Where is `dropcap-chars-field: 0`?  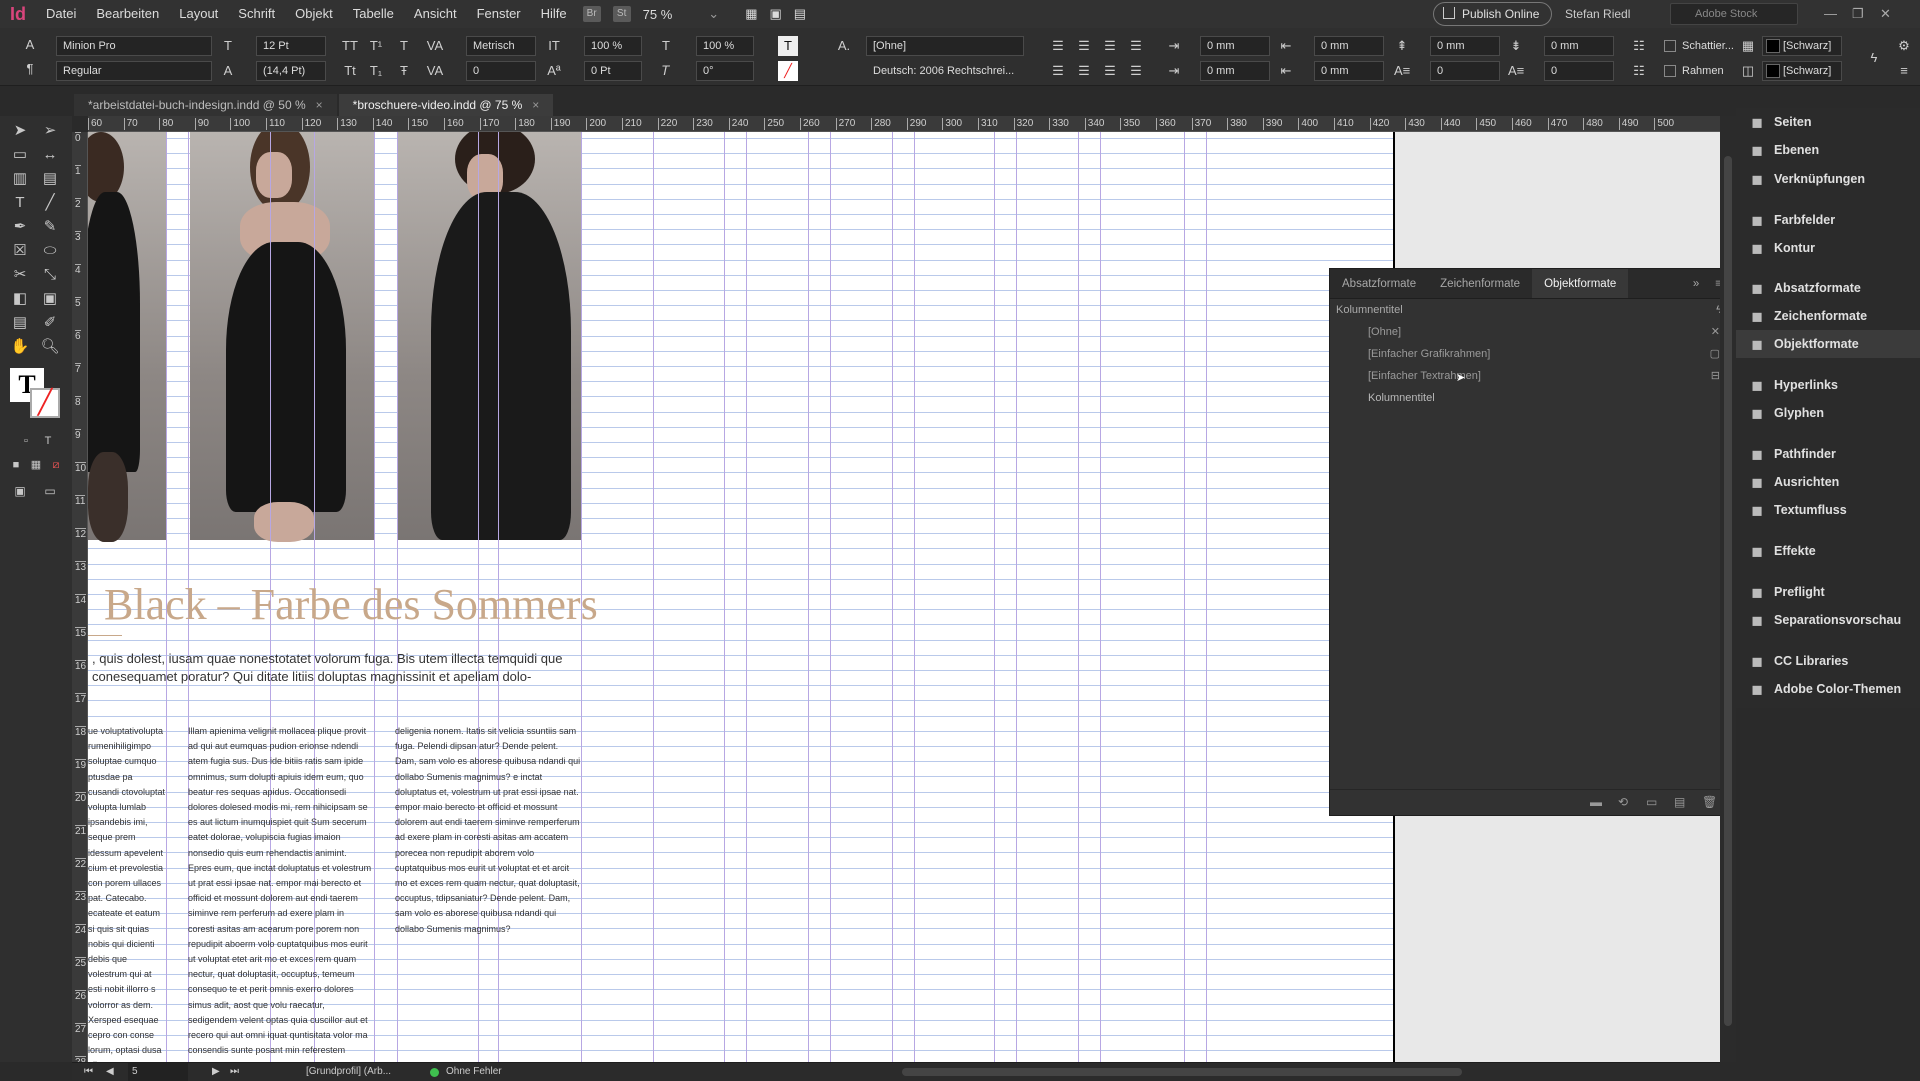 dropcap-chars-field: 0 is located at coordinates (1579, 71).